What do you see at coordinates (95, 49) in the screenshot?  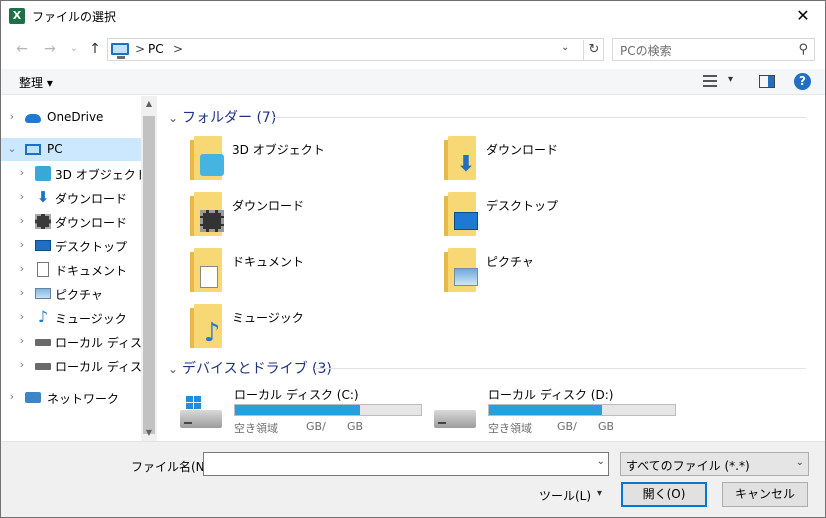 I see `up-button: ↑` at bounding box center [95, 49].